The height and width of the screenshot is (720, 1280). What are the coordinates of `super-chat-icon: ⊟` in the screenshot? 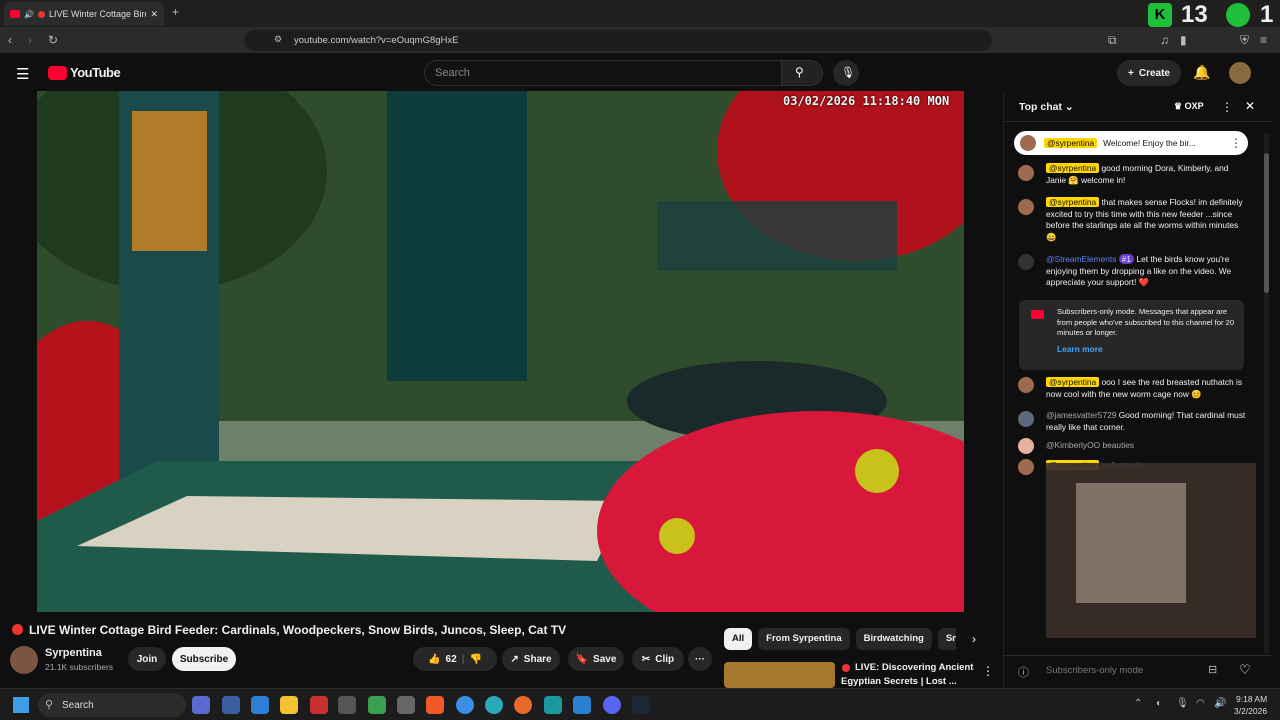 It's located at (1212, 669).